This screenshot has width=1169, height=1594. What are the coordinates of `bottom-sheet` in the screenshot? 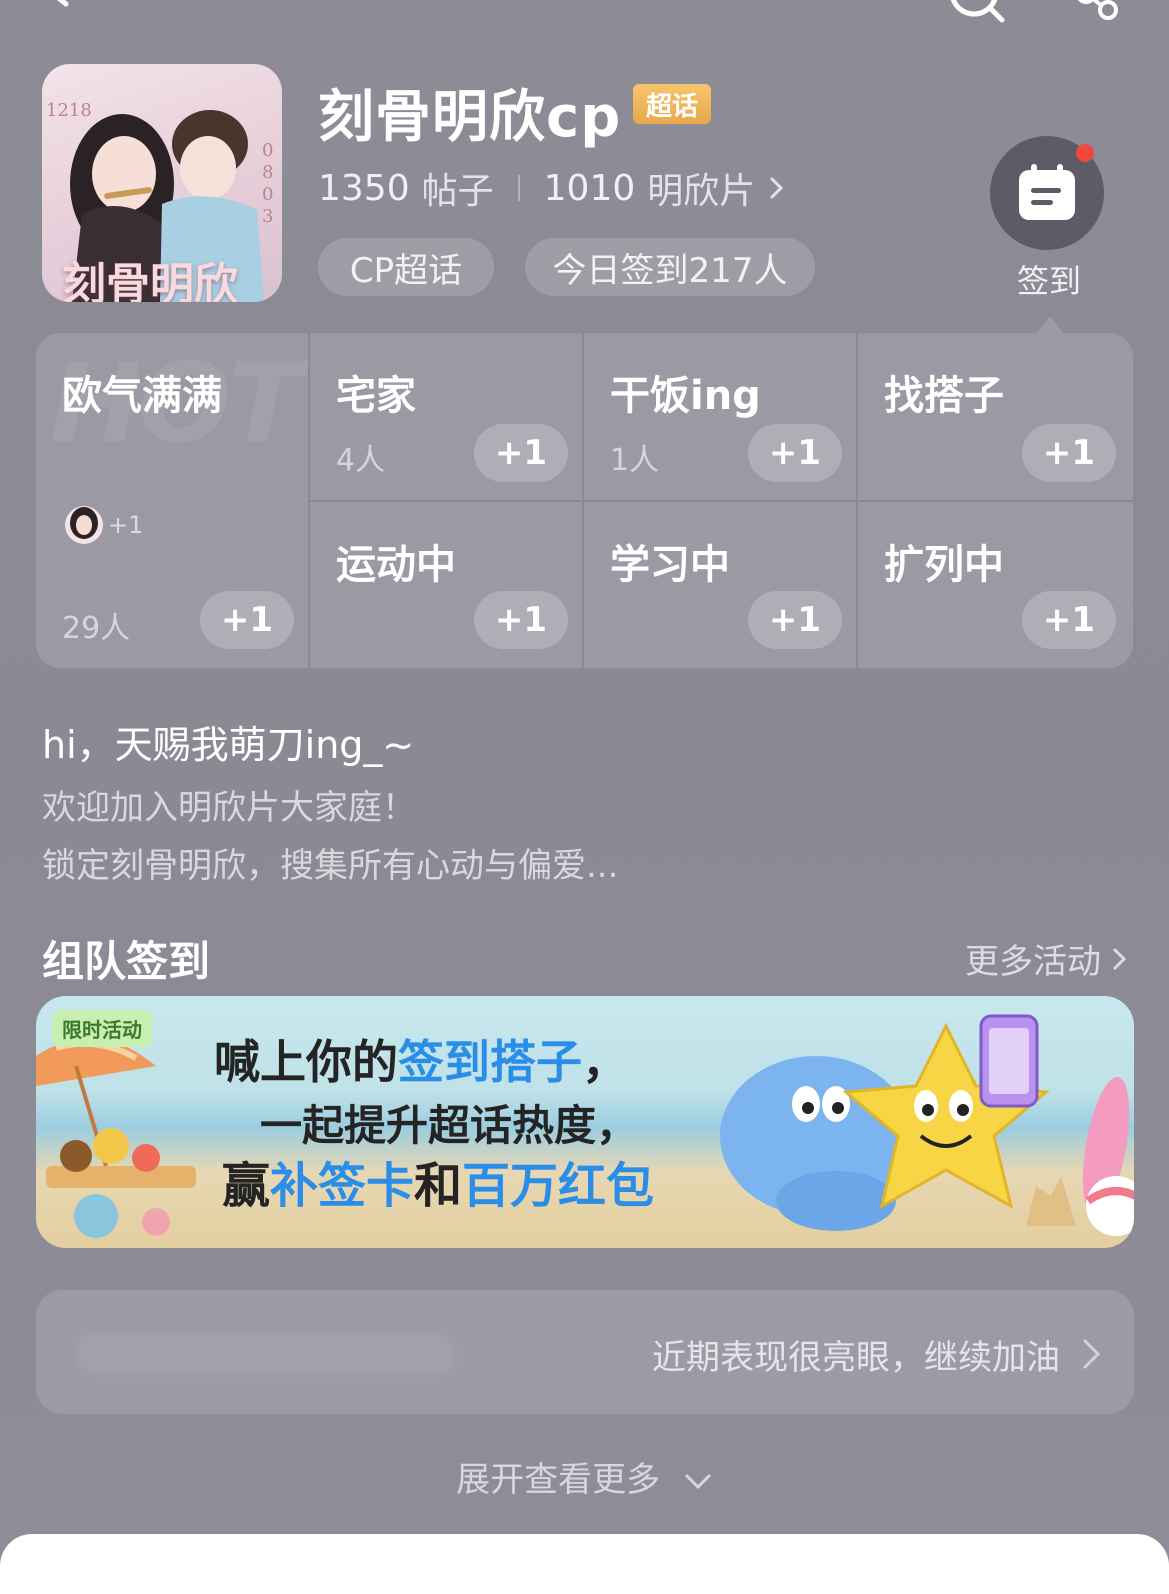 It's located at (584, 1564).